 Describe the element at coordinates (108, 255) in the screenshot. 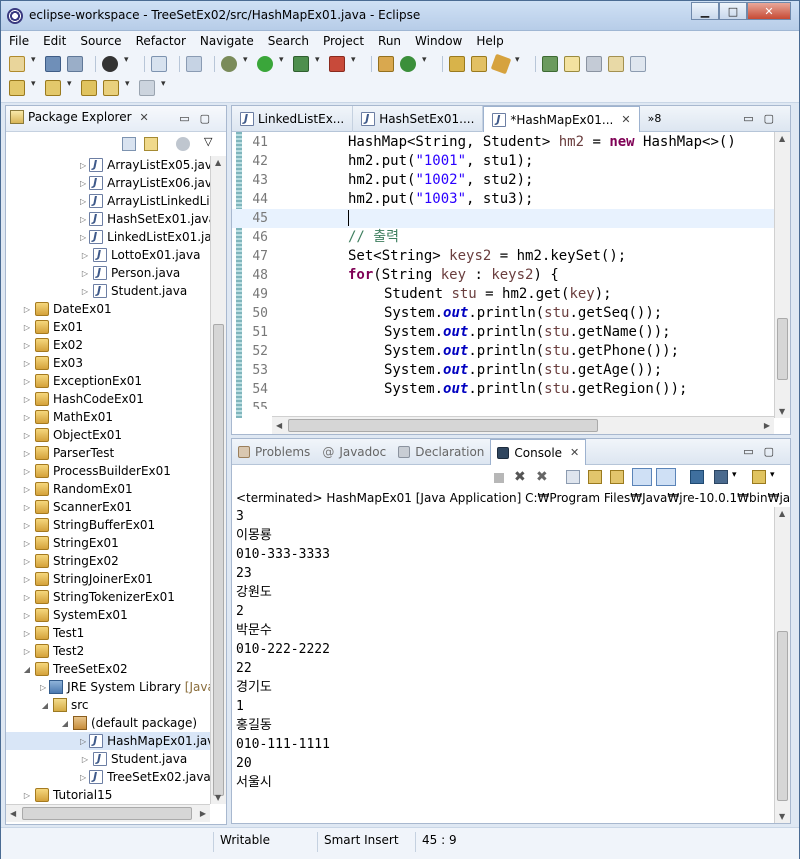

I see `tree-item: ▷LottoEx01.java` at that location.